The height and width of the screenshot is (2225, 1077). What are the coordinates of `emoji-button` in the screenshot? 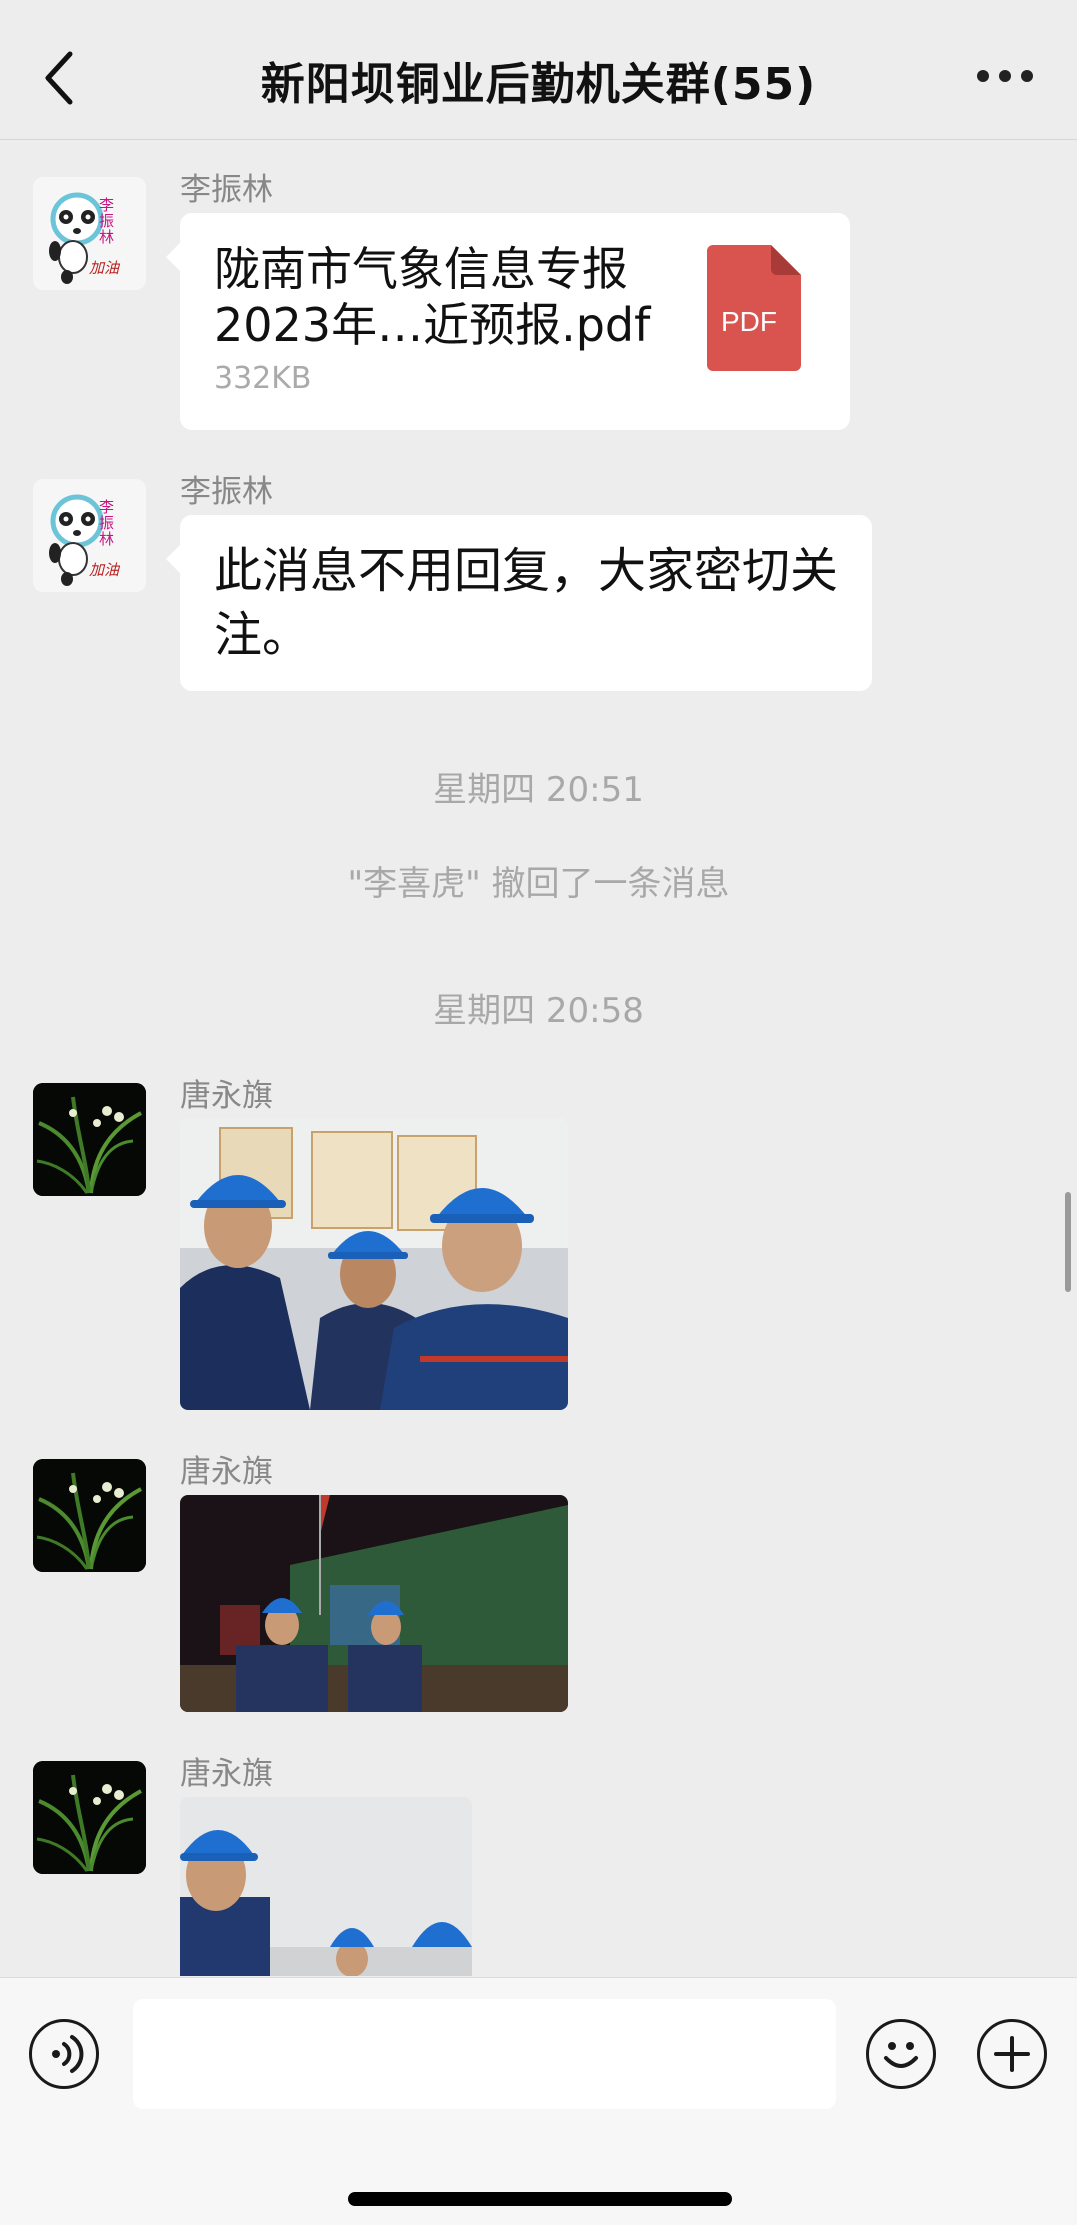 It's located at (901, 2054).